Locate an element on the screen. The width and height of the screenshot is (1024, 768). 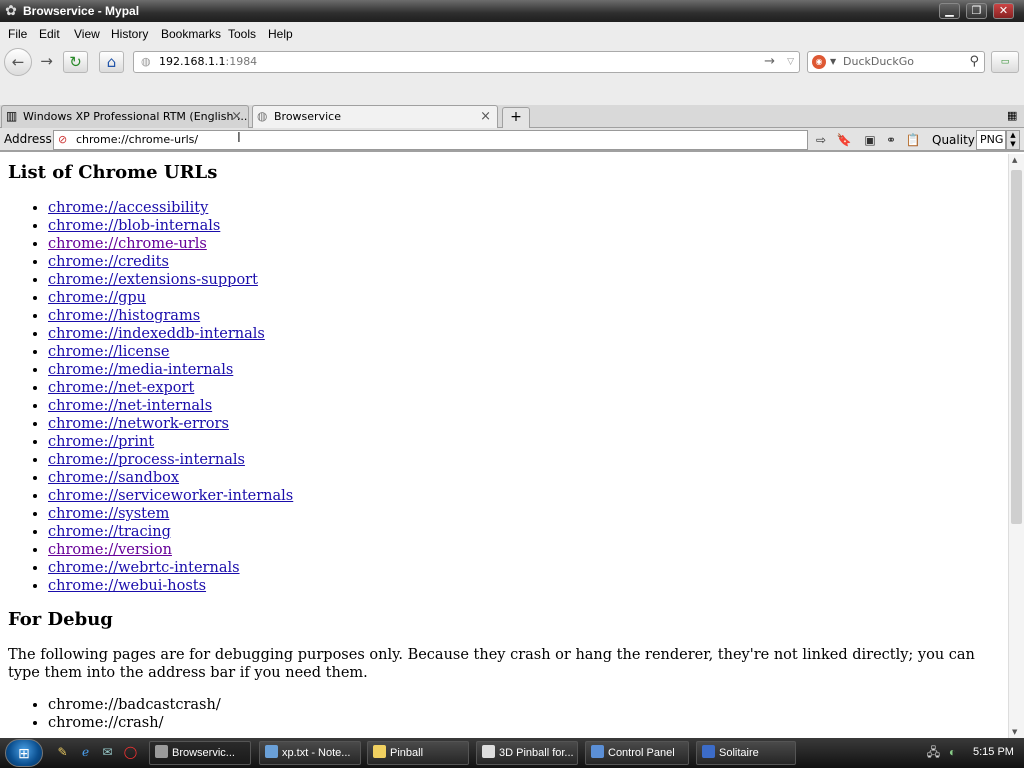
window-title: Browservice - Mypal is located at coordinates (81, 11).